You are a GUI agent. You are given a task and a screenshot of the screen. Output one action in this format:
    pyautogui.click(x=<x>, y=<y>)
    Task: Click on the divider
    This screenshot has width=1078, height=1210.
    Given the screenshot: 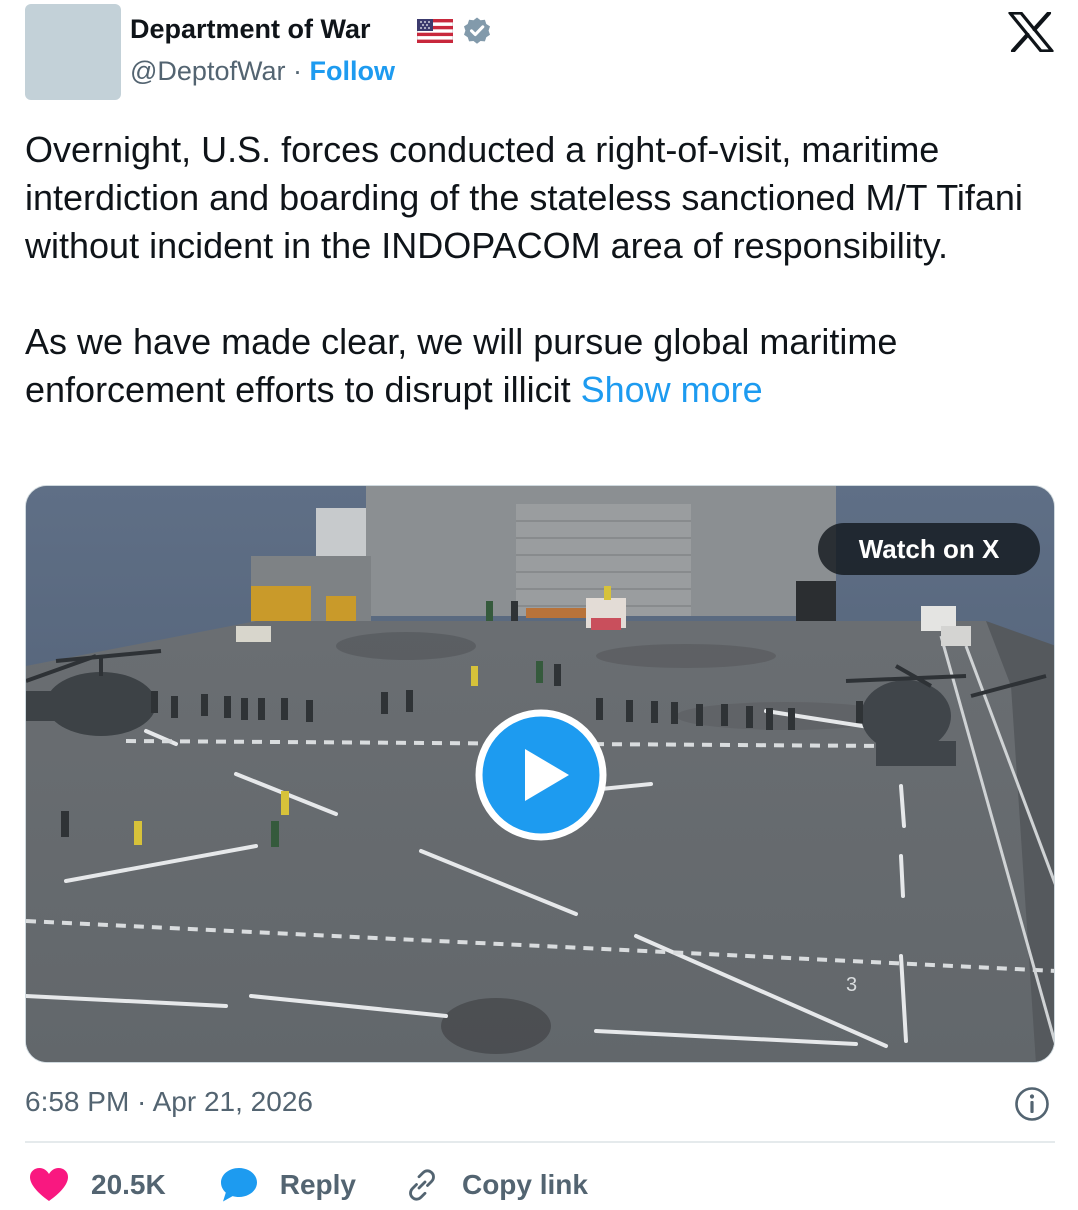 What is the action you would take?
    pyautogui.click(x=540, y=1142)
    